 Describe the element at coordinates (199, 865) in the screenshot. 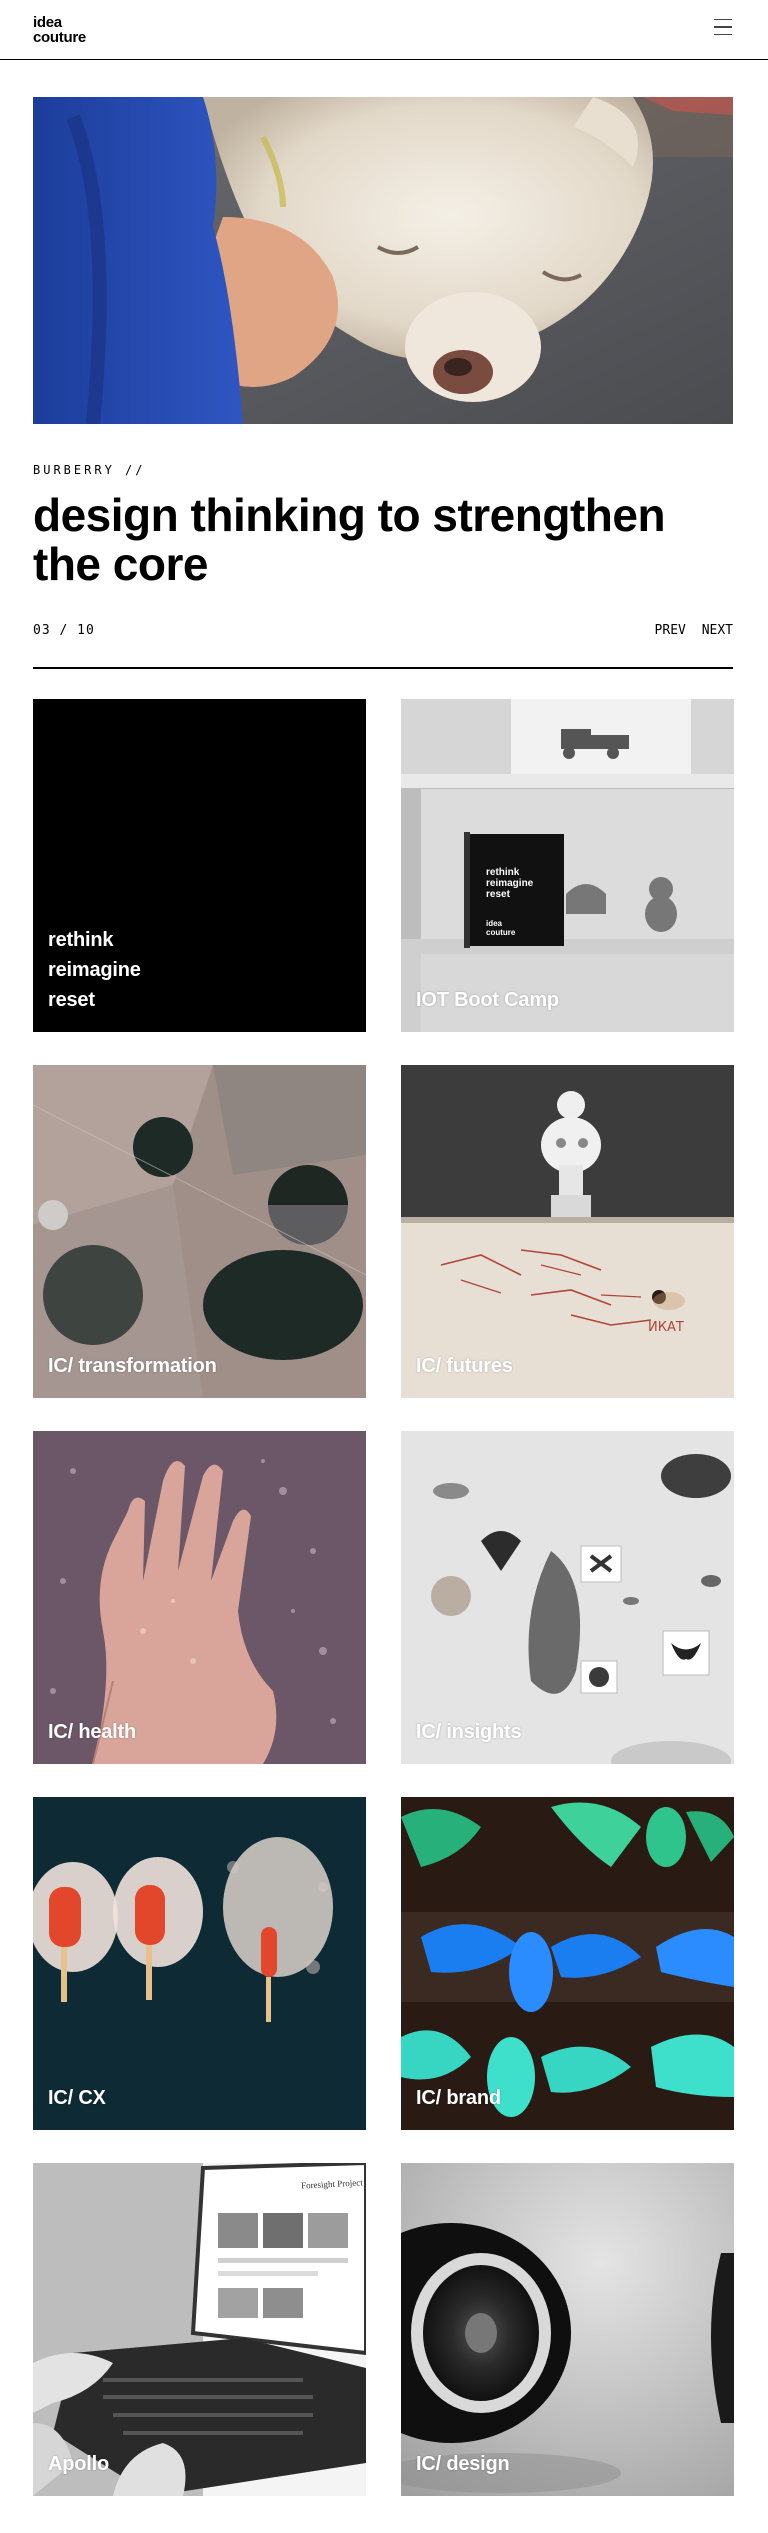

I see `project-tile-rethink: rethink reimagine reset` at that location.